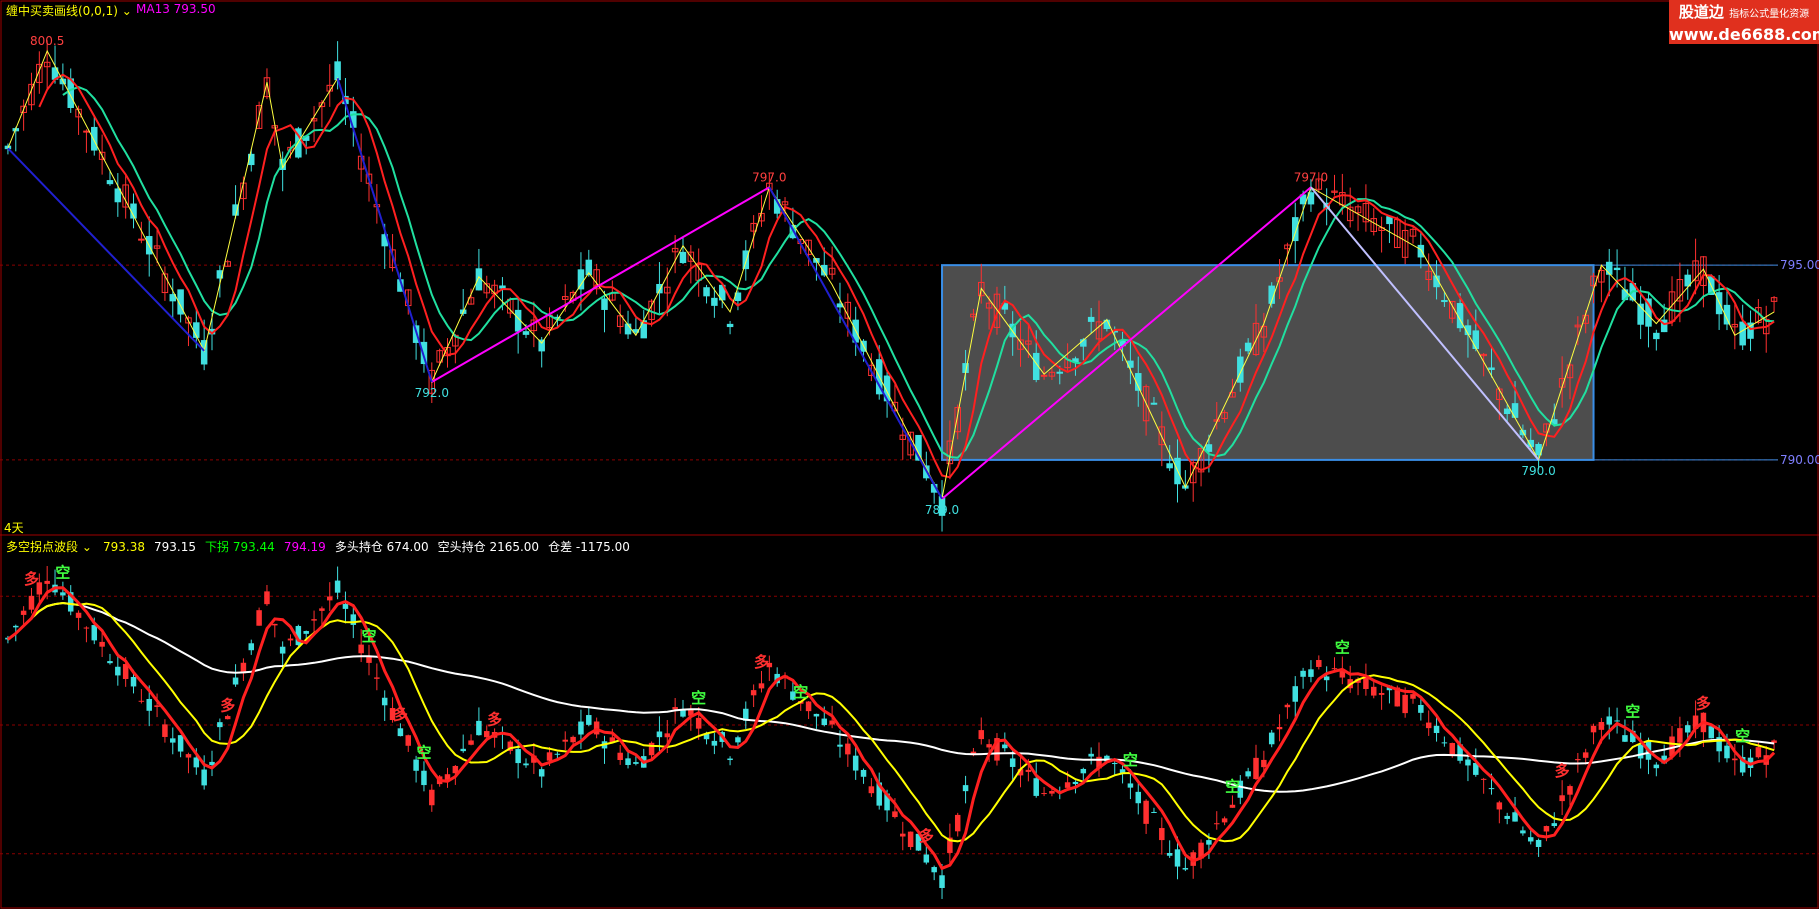 Image resolution: width=1819 pixels, height=909 pixels. Describe the element at coordinates (240, 547) in the screenshot. I see `indicator-value: 下拐 793.44` at that location.